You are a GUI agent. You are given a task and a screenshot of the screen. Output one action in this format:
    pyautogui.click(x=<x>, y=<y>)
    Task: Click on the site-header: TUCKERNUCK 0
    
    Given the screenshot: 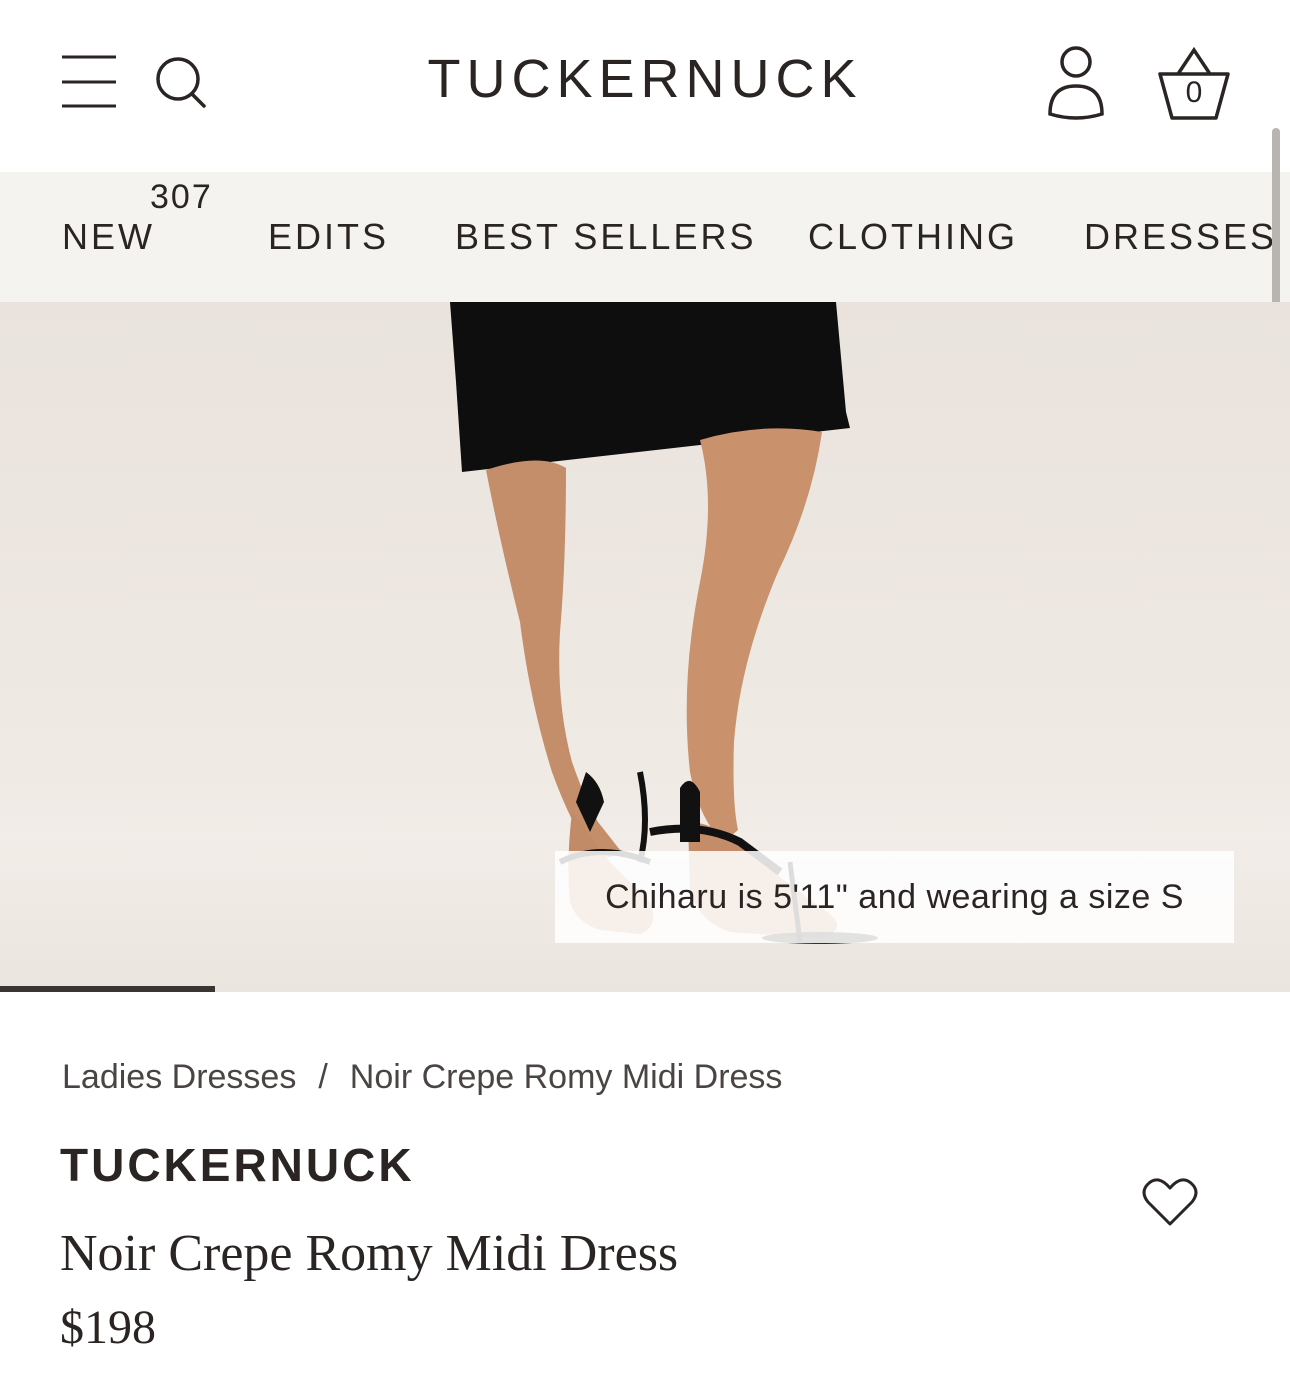 What is the action you would take?
    pyautogui.click(x=645, y=86)
    